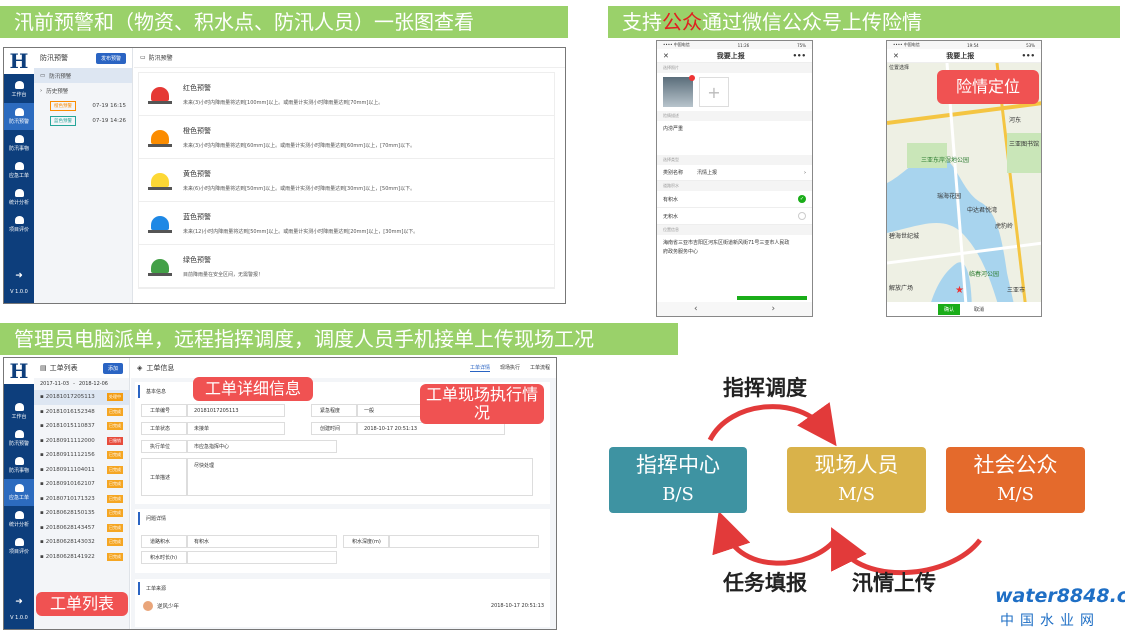 Image resolution: width=1125 pixels, height=633 pixels. I want to click on add-photo-button: +, so click(714, 92).